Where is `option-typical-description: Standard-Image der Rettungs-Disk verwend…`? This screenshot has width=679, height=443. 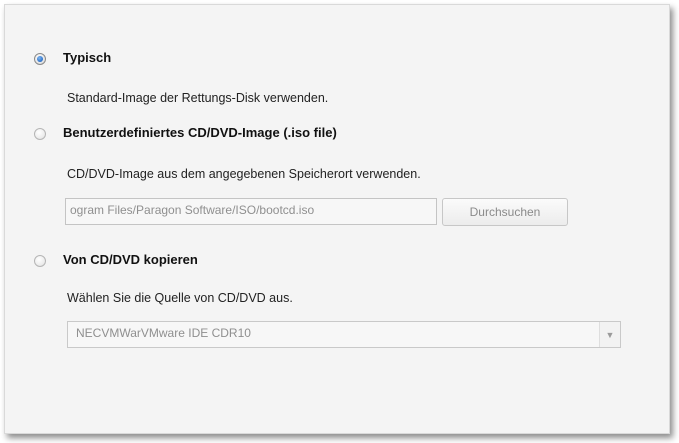 option-typical-description: Standard-Image der Rettungs-Disk verwend… is located at coordinates (198, 98).